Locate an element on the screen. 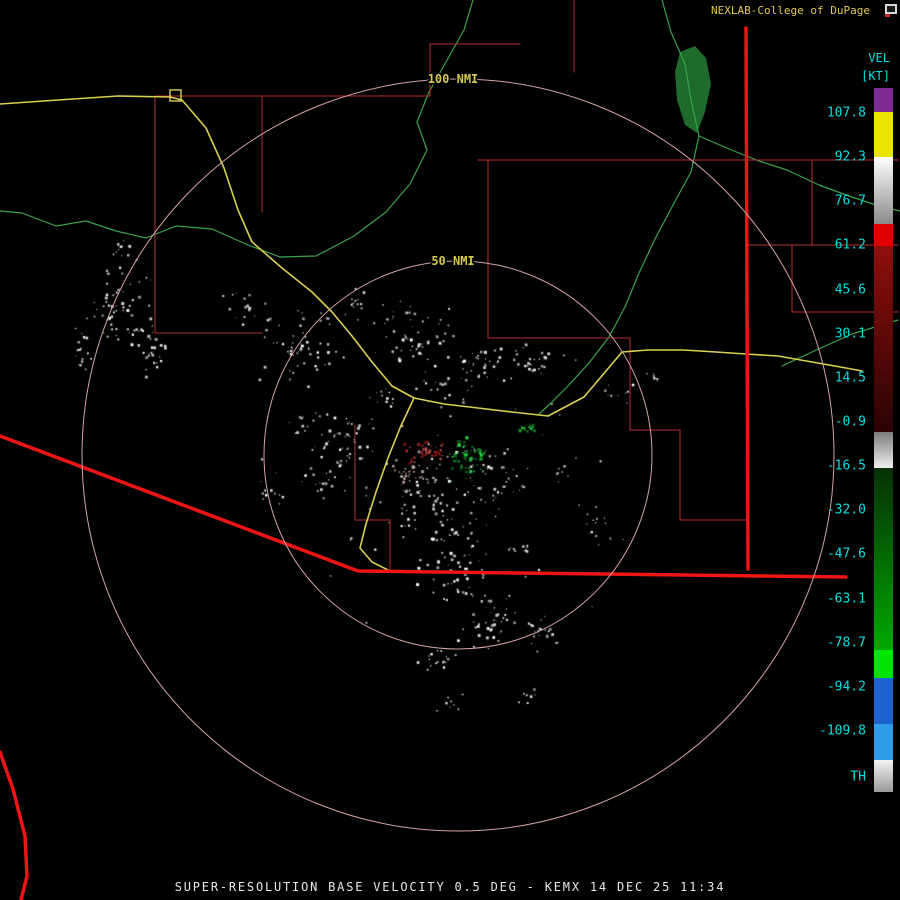  colorbar-tick-label: -109.8 is located at coordinates (842, 731).